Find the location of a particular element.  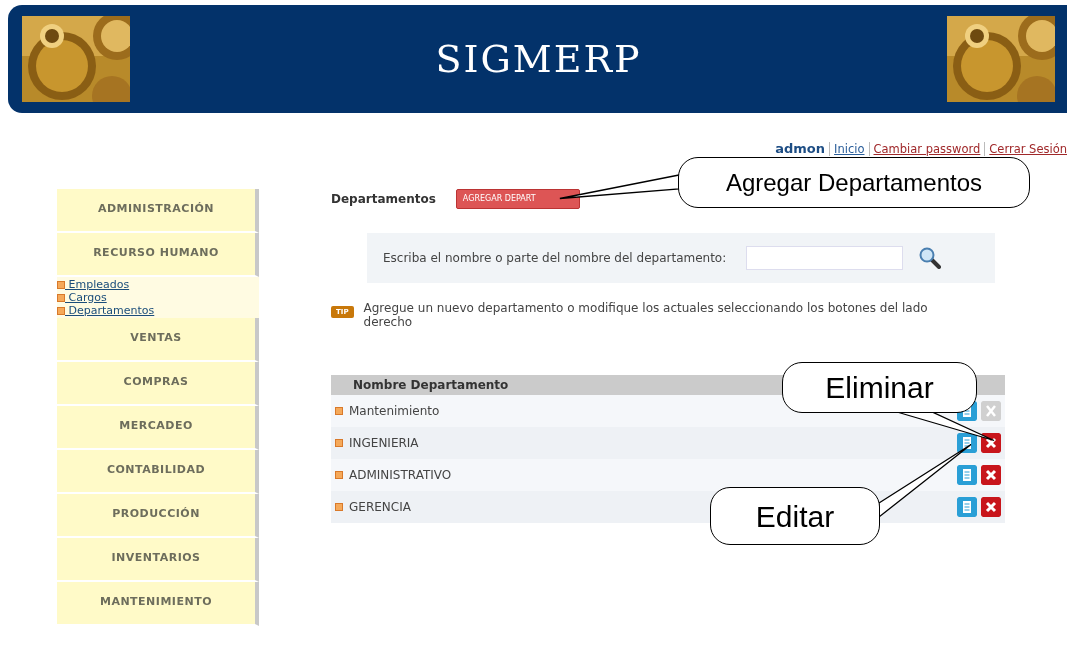

user-name: admon is located at coordinates (800, 148).